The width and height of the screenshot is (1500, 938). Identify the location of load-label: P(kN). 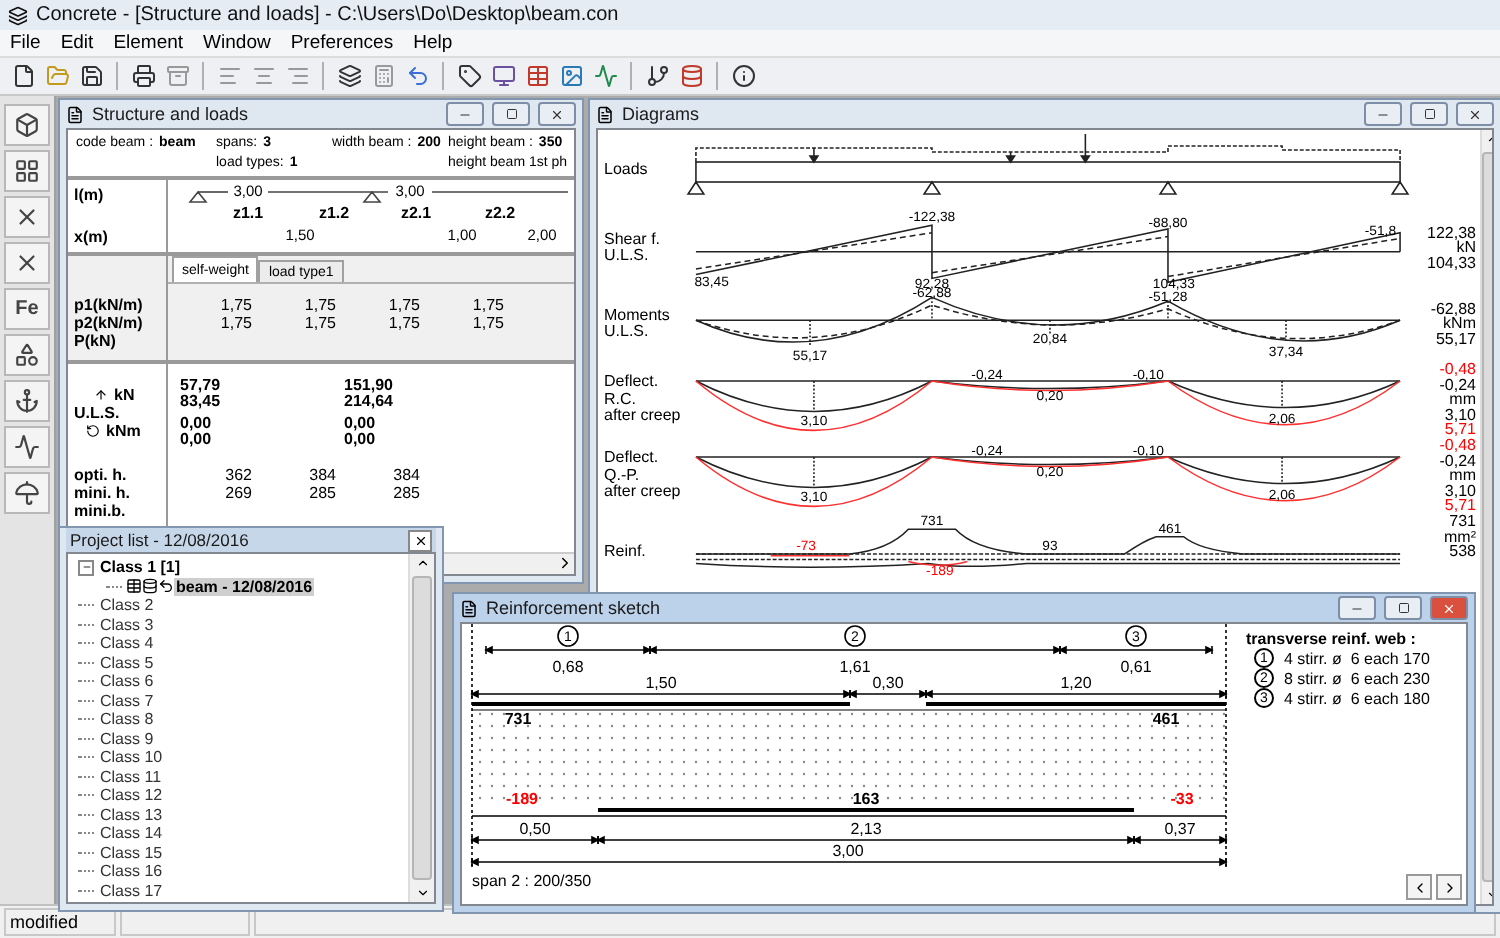
(96, 341).